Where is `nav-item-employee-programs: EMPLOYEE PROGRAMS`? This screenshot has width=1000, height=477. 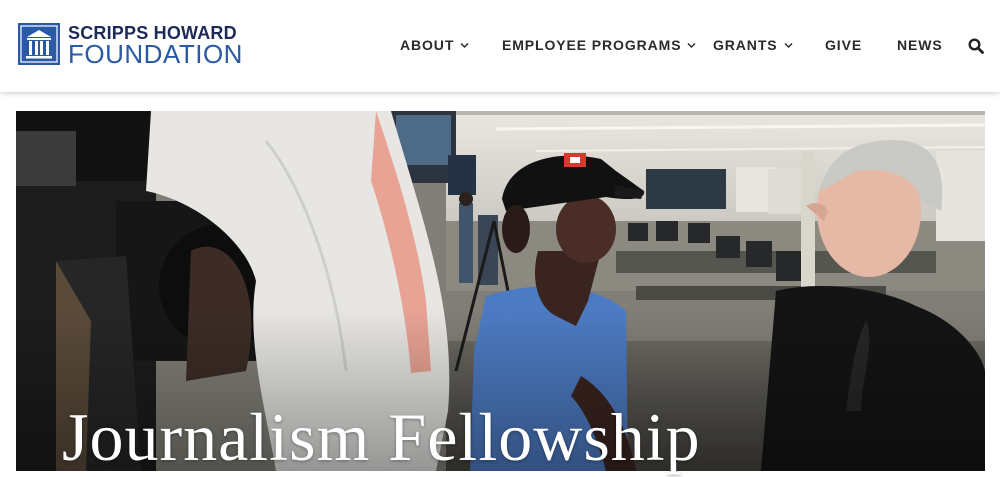
nav-item-employee-programs: EMPLOYEE PROGRAMS is located at coordinates (599, 45).